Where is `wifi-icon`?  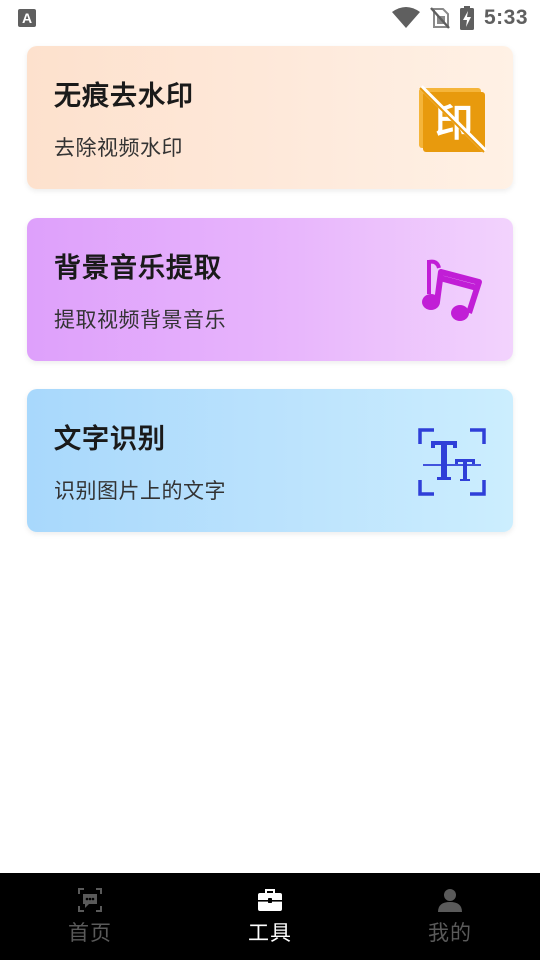
wifi-icon is located at coordinates (405, 17).